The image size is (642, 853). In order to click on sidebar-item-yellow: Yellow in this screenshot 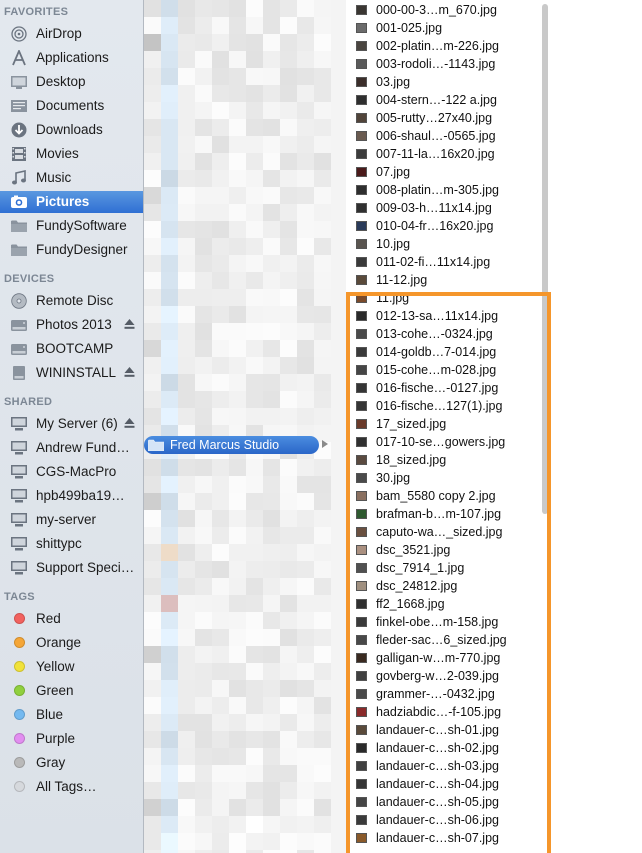, I will do `click(71, 667)`.